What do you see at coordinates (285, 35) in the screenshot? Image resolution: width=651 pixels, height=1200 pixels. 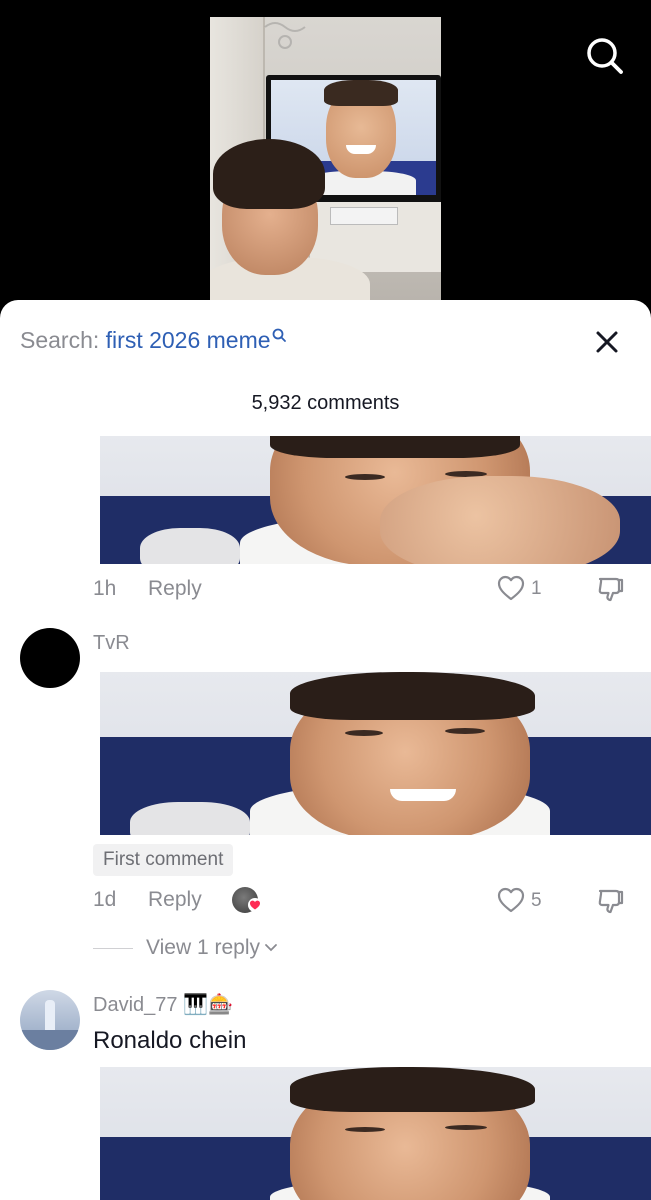 I see `wall-decoration-icon` at bounding box center [285, 35].